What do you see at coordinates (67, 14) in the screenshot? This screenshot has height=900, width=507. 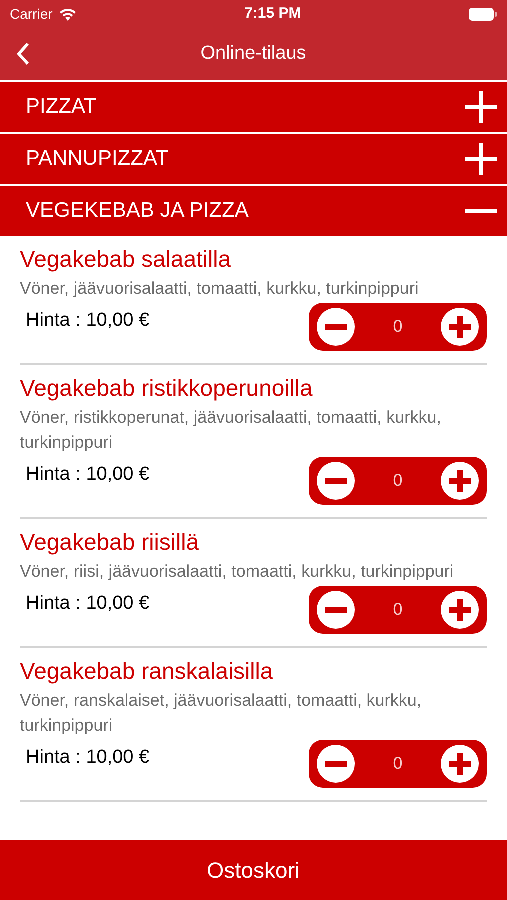 I see `wifi-icon` at bounding box center [67, 14].